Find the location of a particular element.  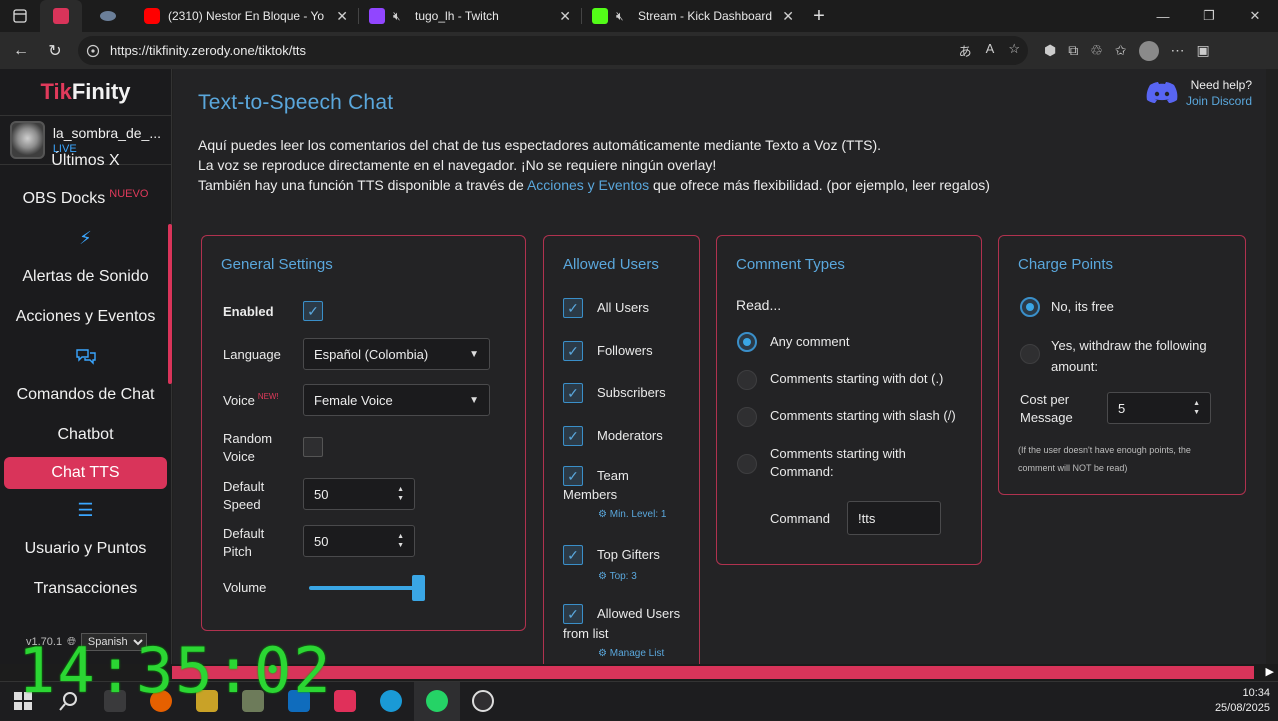

tab-title: Stream - Kick Dashboard is located at coordinates (705, 16).